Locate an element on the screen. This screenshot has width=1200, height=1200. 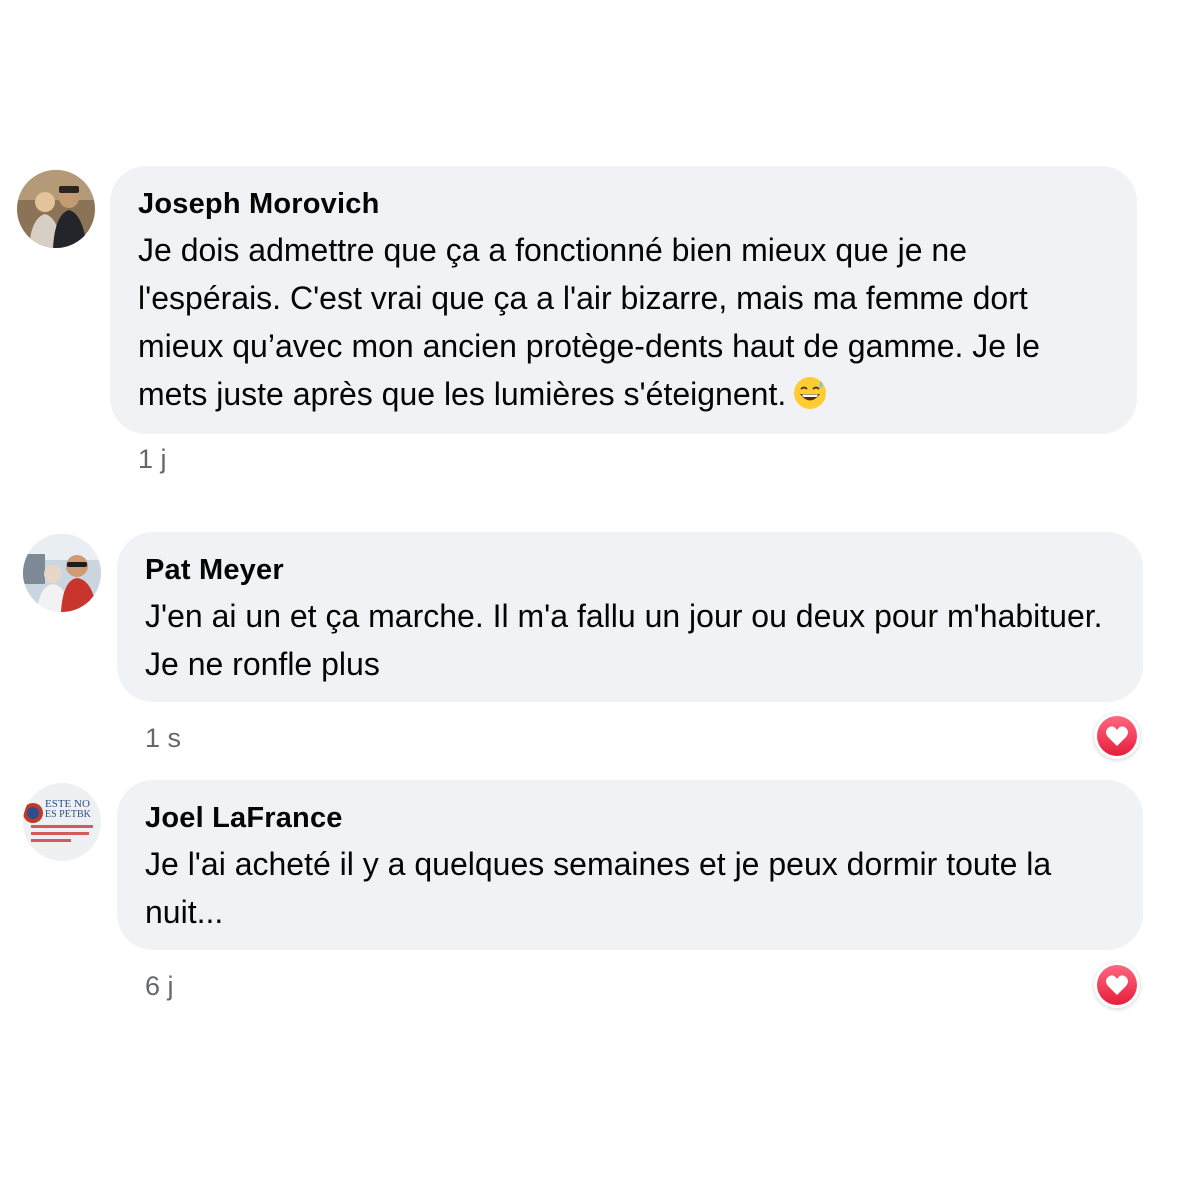
comment-author: Pat Meyer is located at coordinates (630, 570).